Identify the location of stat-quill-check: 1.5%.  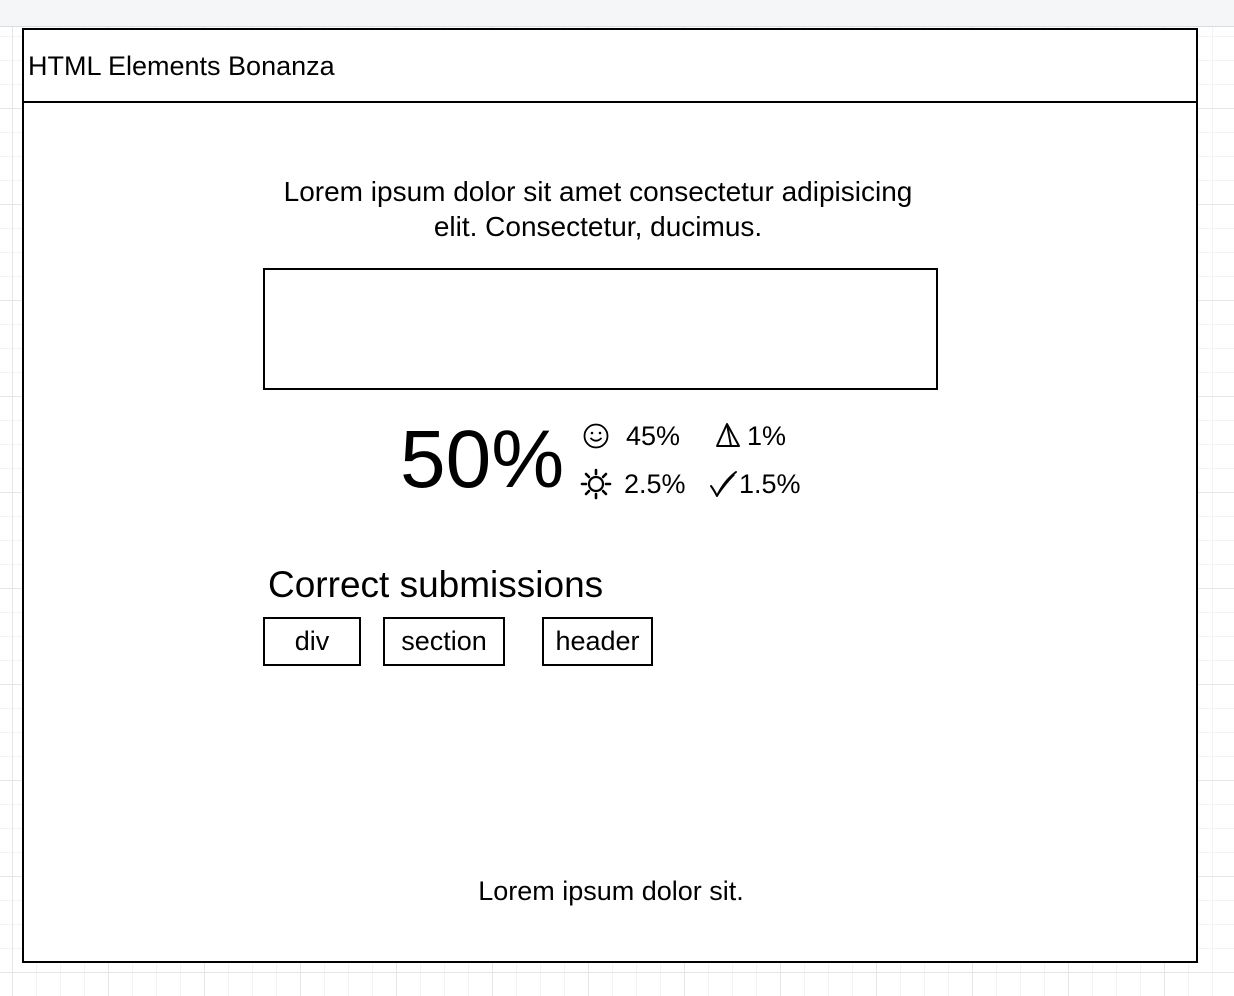
(754, 484).